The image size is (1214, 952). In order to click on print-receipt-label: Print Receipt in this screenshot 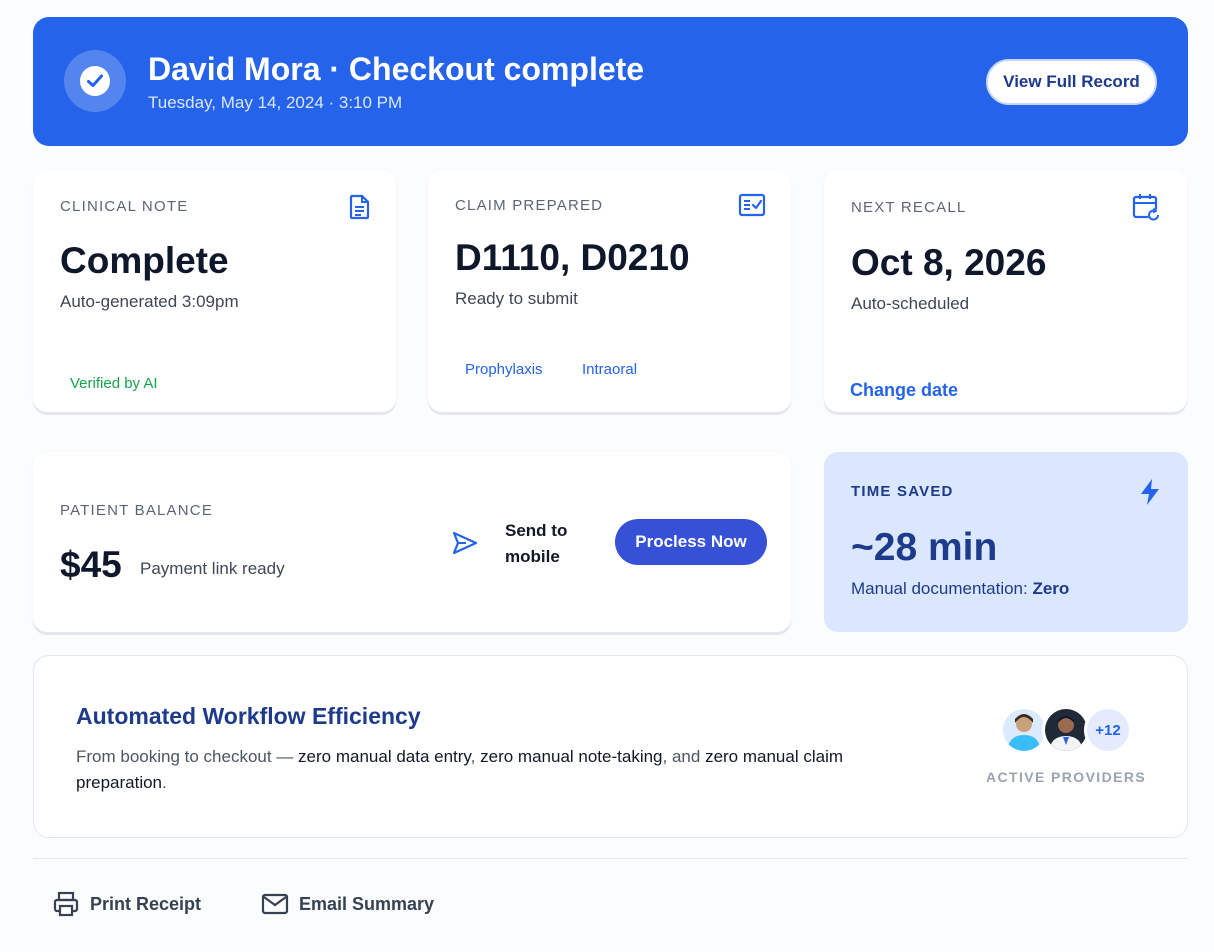, I will do `click(146, 903)`.